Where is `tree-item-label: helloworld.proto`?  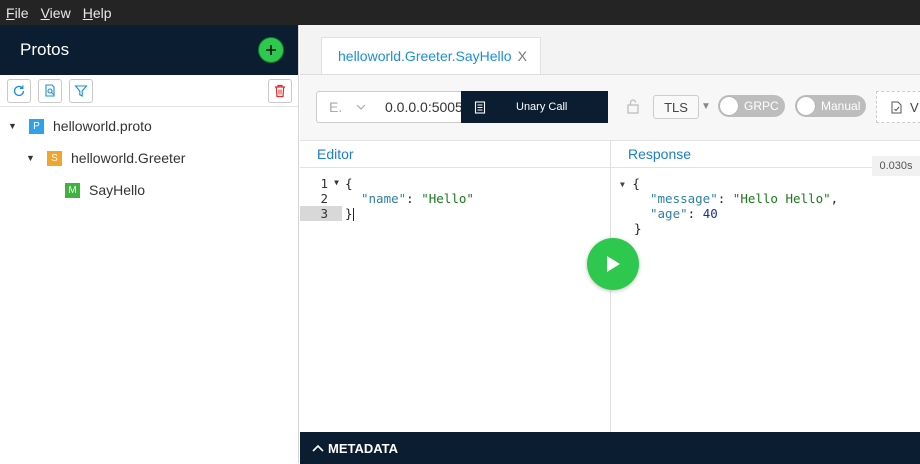 tree-item-label: helloworld.proto is located at coordinates (102, 126).